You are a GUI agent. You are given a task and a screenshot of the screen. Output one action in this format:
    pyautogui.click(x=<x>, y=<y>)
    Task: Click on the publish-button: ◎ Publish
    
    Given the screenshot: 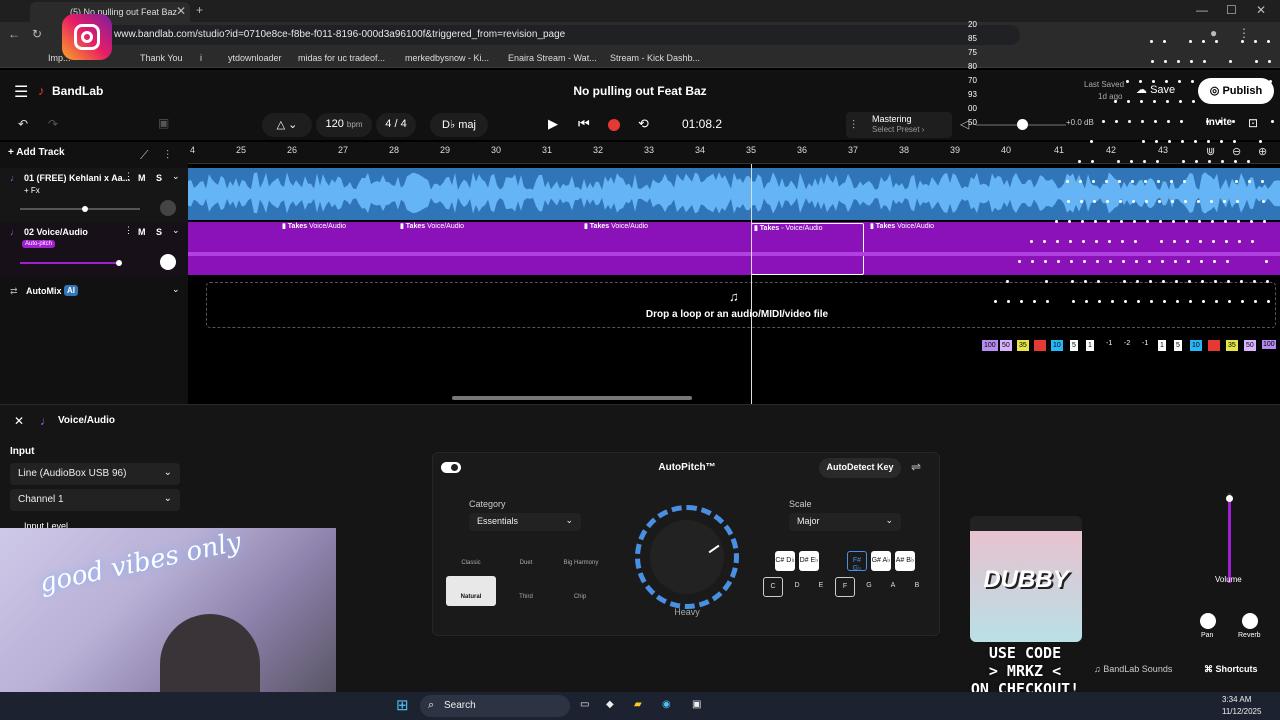 What is the action you would take?
    pyautogui.click(x=1236, y=91)
    